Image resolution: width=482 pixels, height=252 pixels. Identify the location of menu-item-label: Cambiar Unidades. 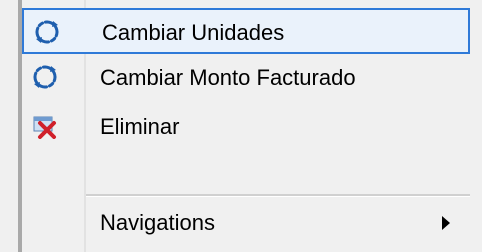
(193, 32).